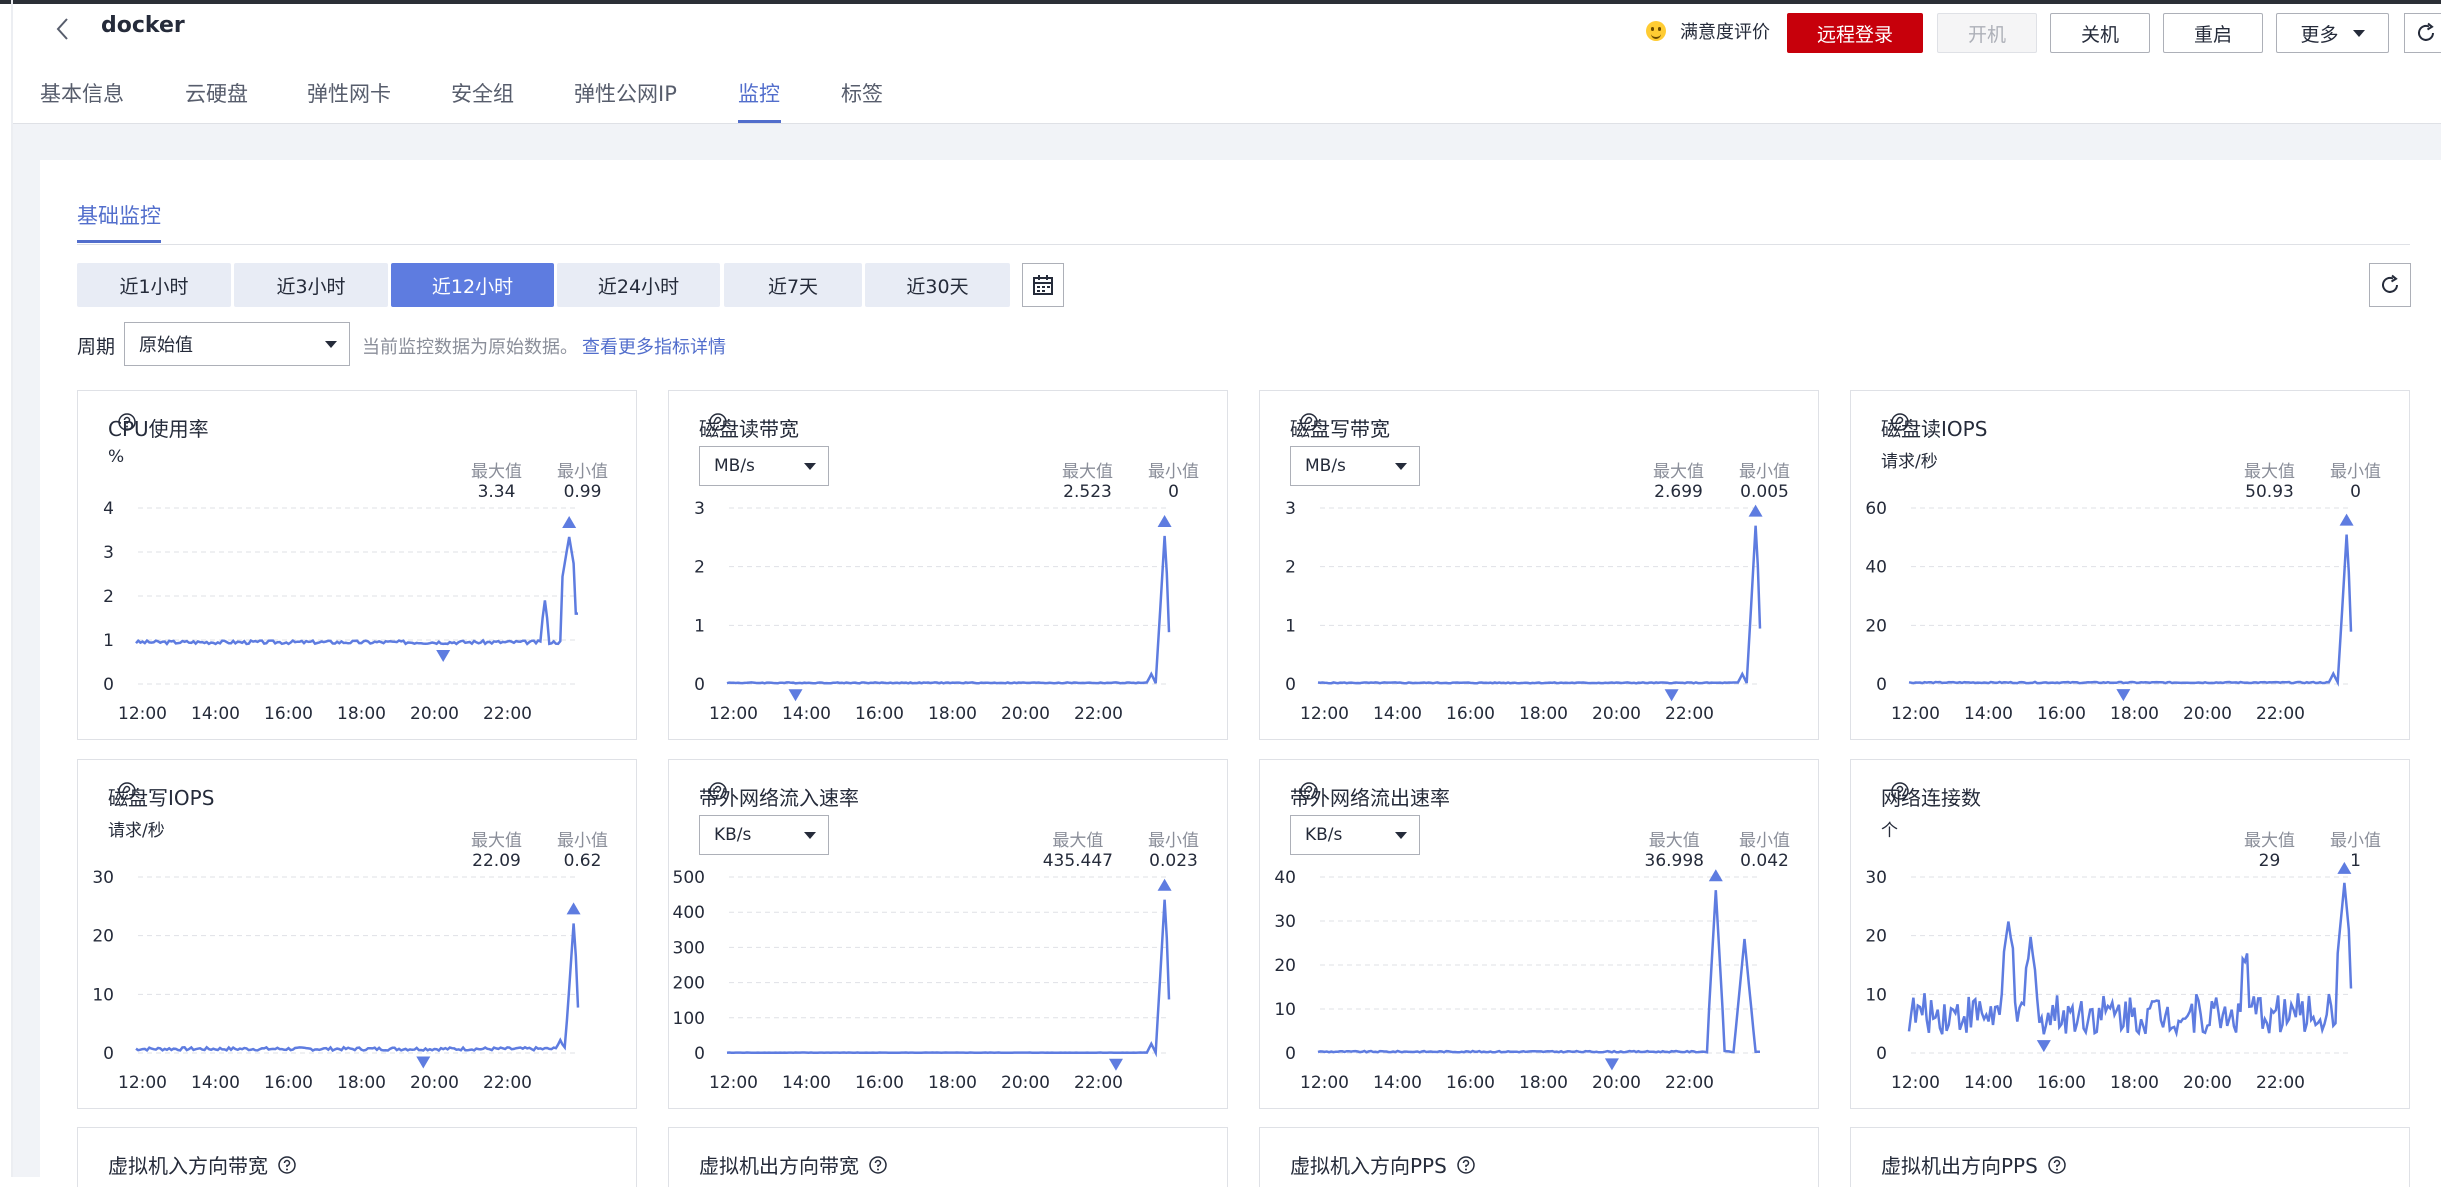 Image resolution: width=2441 pixels, height=1187 pixels. What do you see at coordinates (472, 285) in the screenshot?
I see `range-12h-button: 近12小时` at bounding box center [472, 285].